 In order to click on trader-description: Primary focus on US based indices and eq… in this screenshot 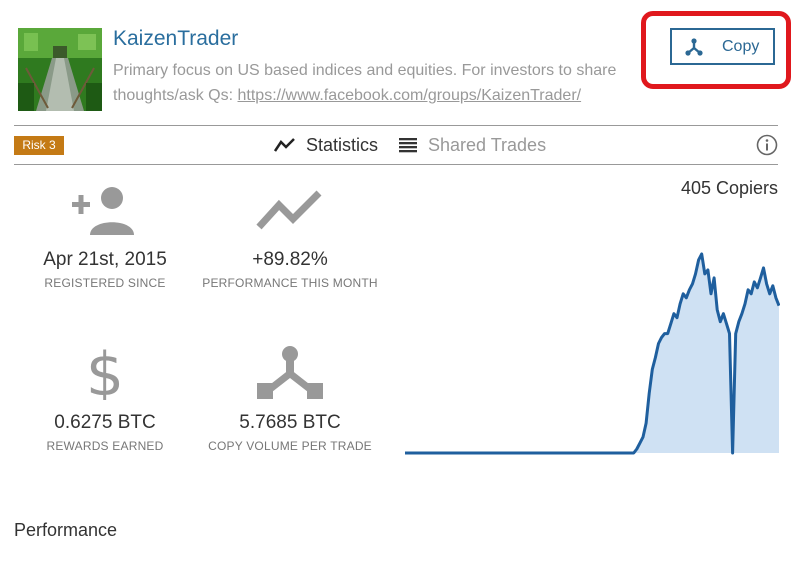, I will do `click(378, 83)`.